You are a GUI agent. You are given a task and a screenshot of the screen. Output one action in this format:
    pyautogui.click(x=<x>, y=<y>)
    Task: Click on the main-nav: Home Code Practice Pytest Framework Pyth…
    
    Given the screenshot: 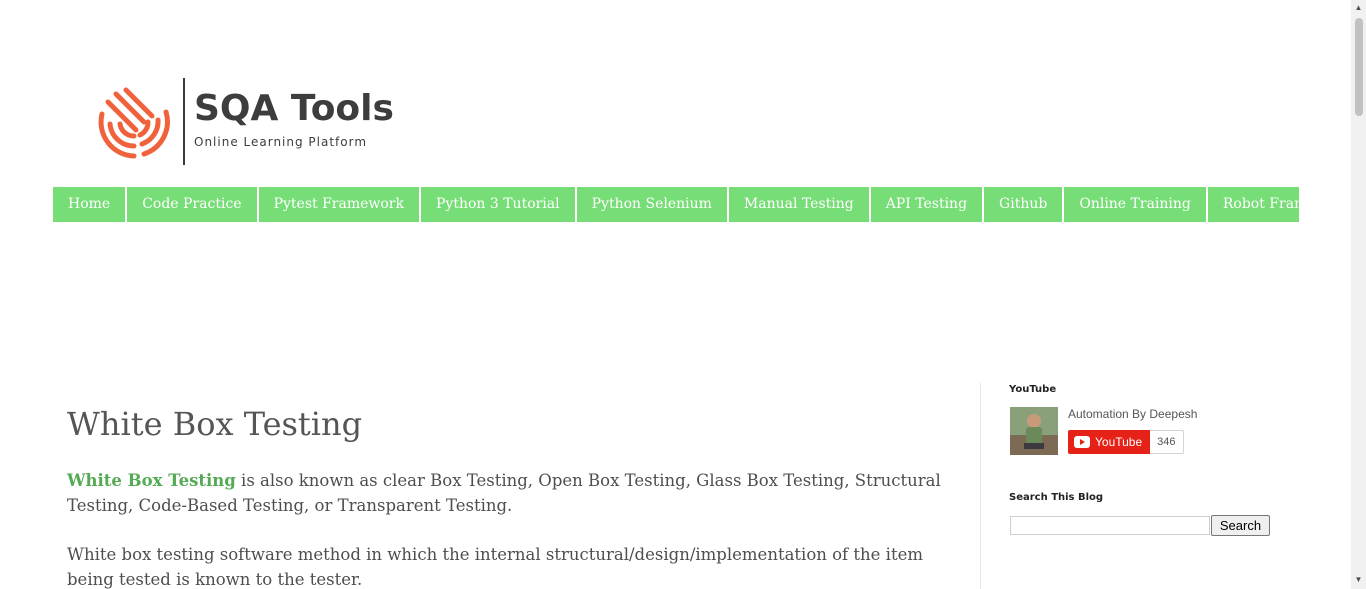 What is the action you would take?
    pyautogui.click(x=702, y=204)
    